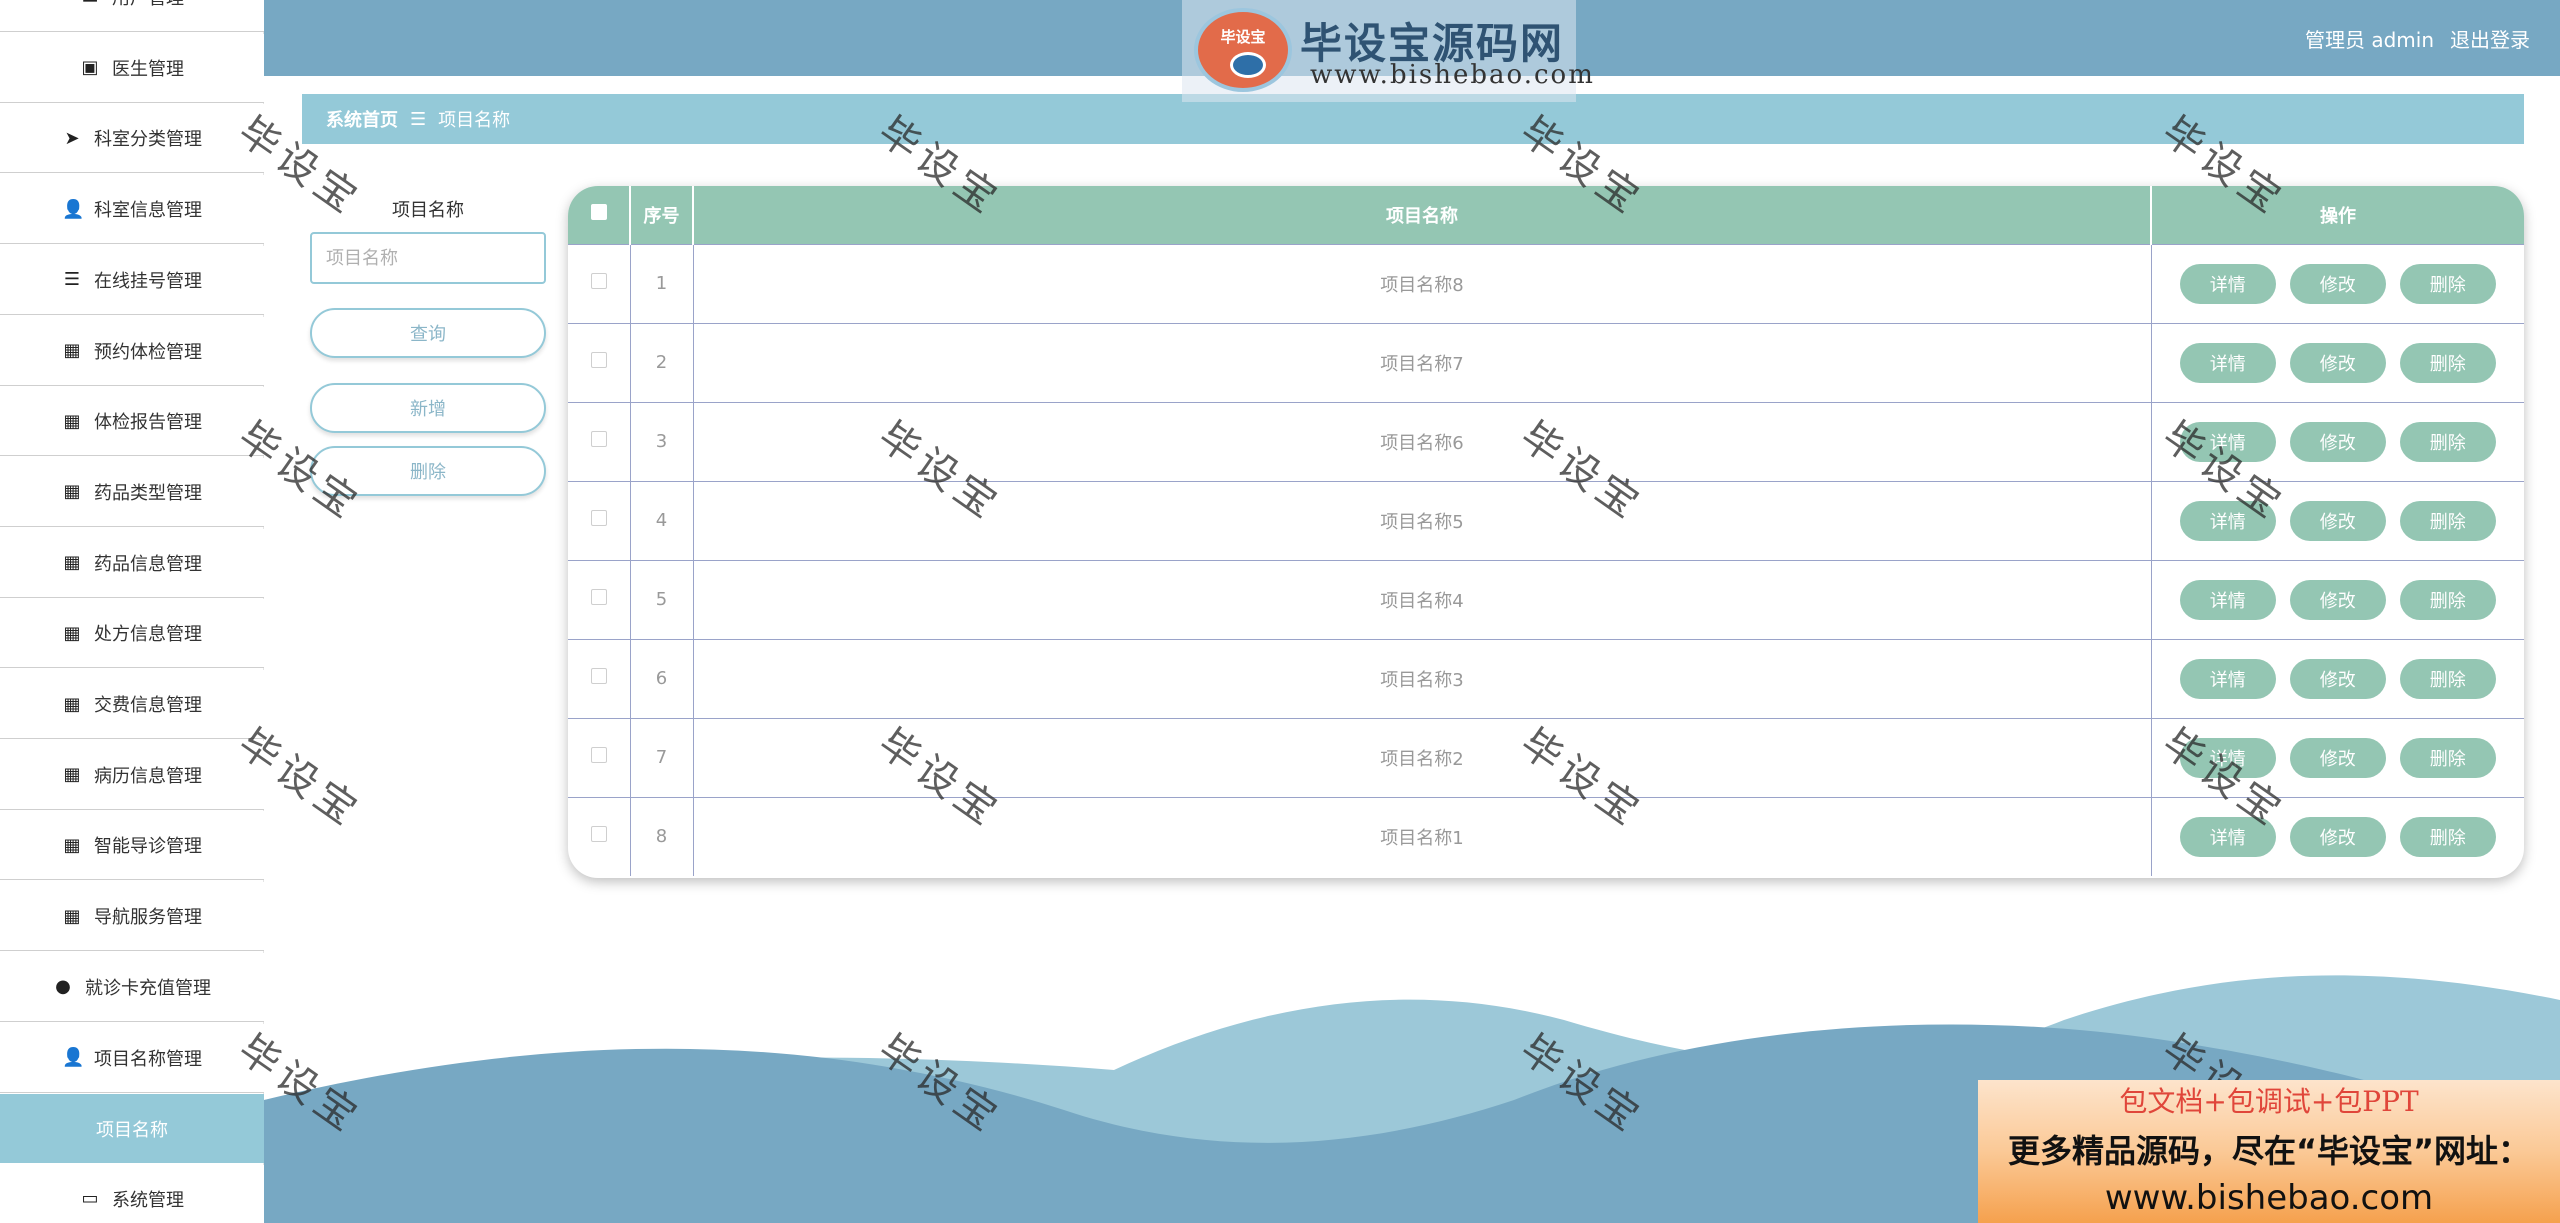  What do you see at coordinates (428, 258) in the screenshot?
I see `search-input` at bounding box center [428, 258].